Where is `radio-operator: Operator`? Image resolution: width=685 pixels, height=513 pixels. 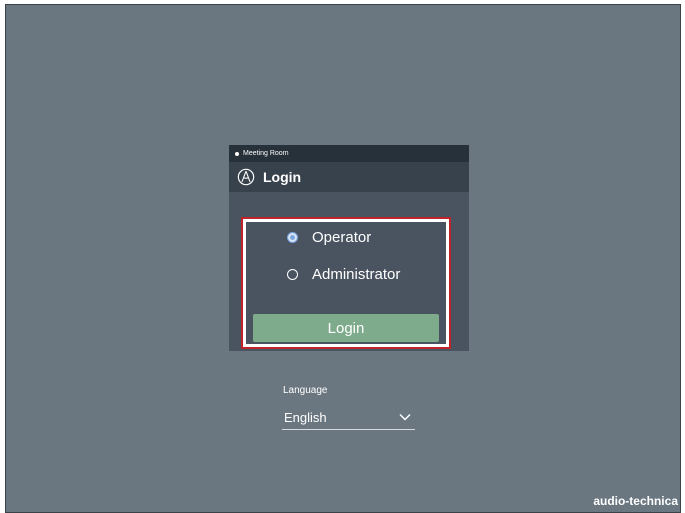 radio-operator: Operator is located at coordinates (329, 237).